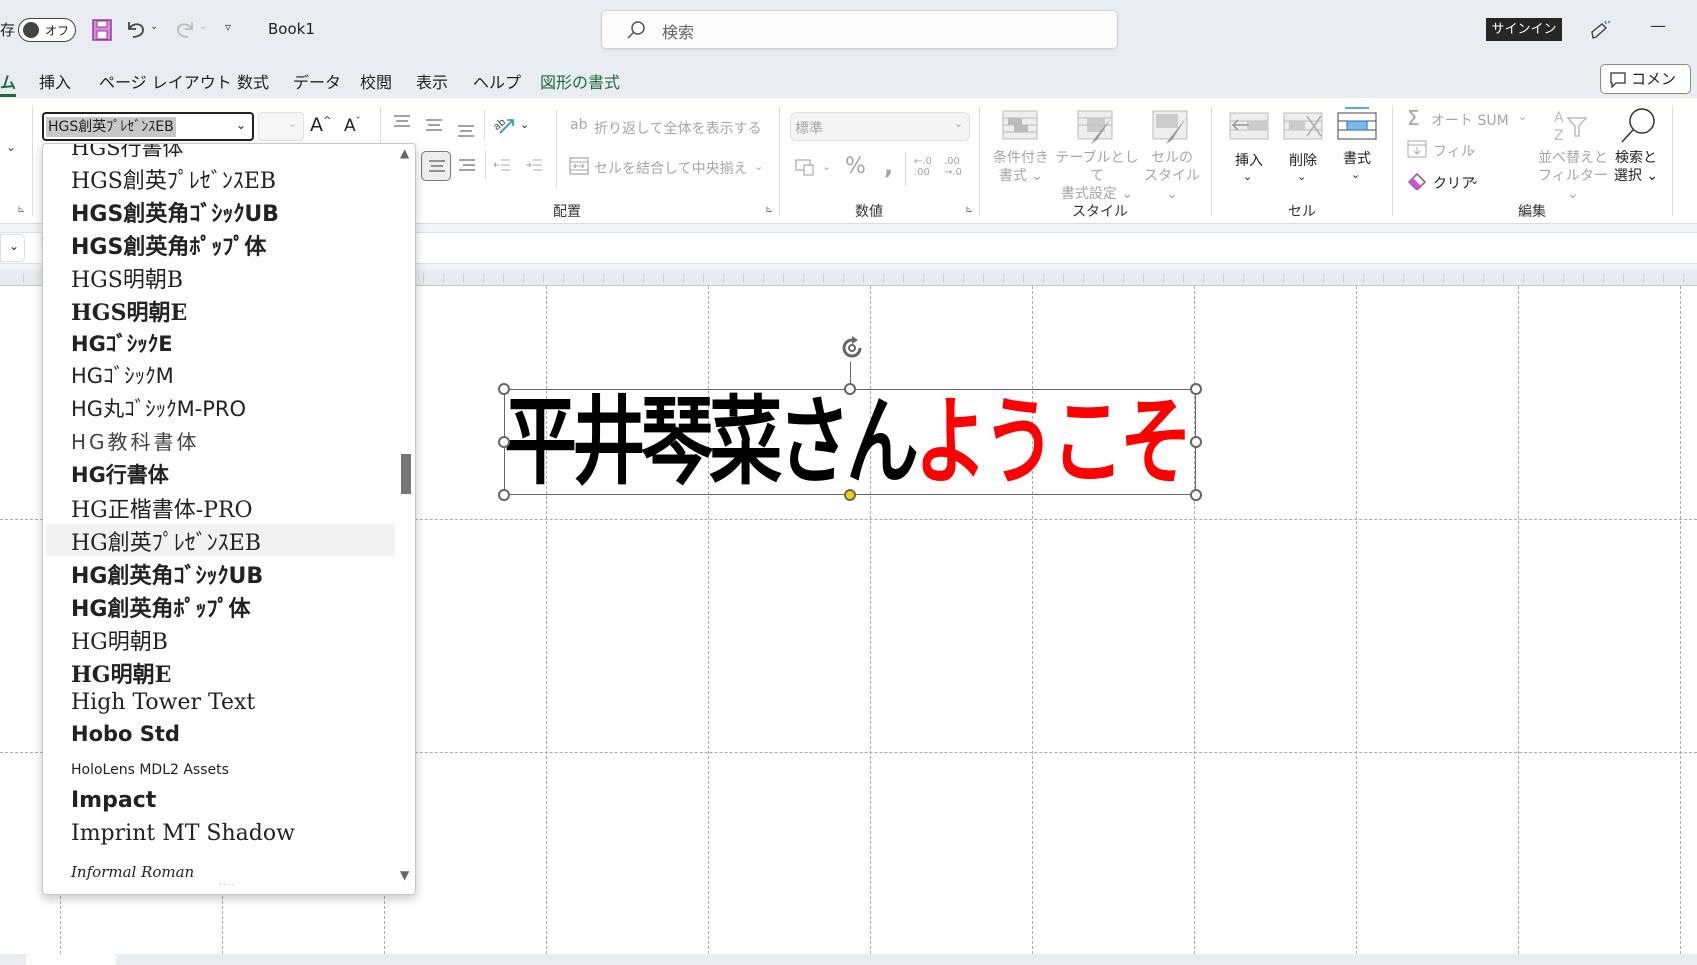 Image resolution: width=1697 pixels, height=965 pixels. I want to click on coauthor-pen-icon, so click(1600, 30).